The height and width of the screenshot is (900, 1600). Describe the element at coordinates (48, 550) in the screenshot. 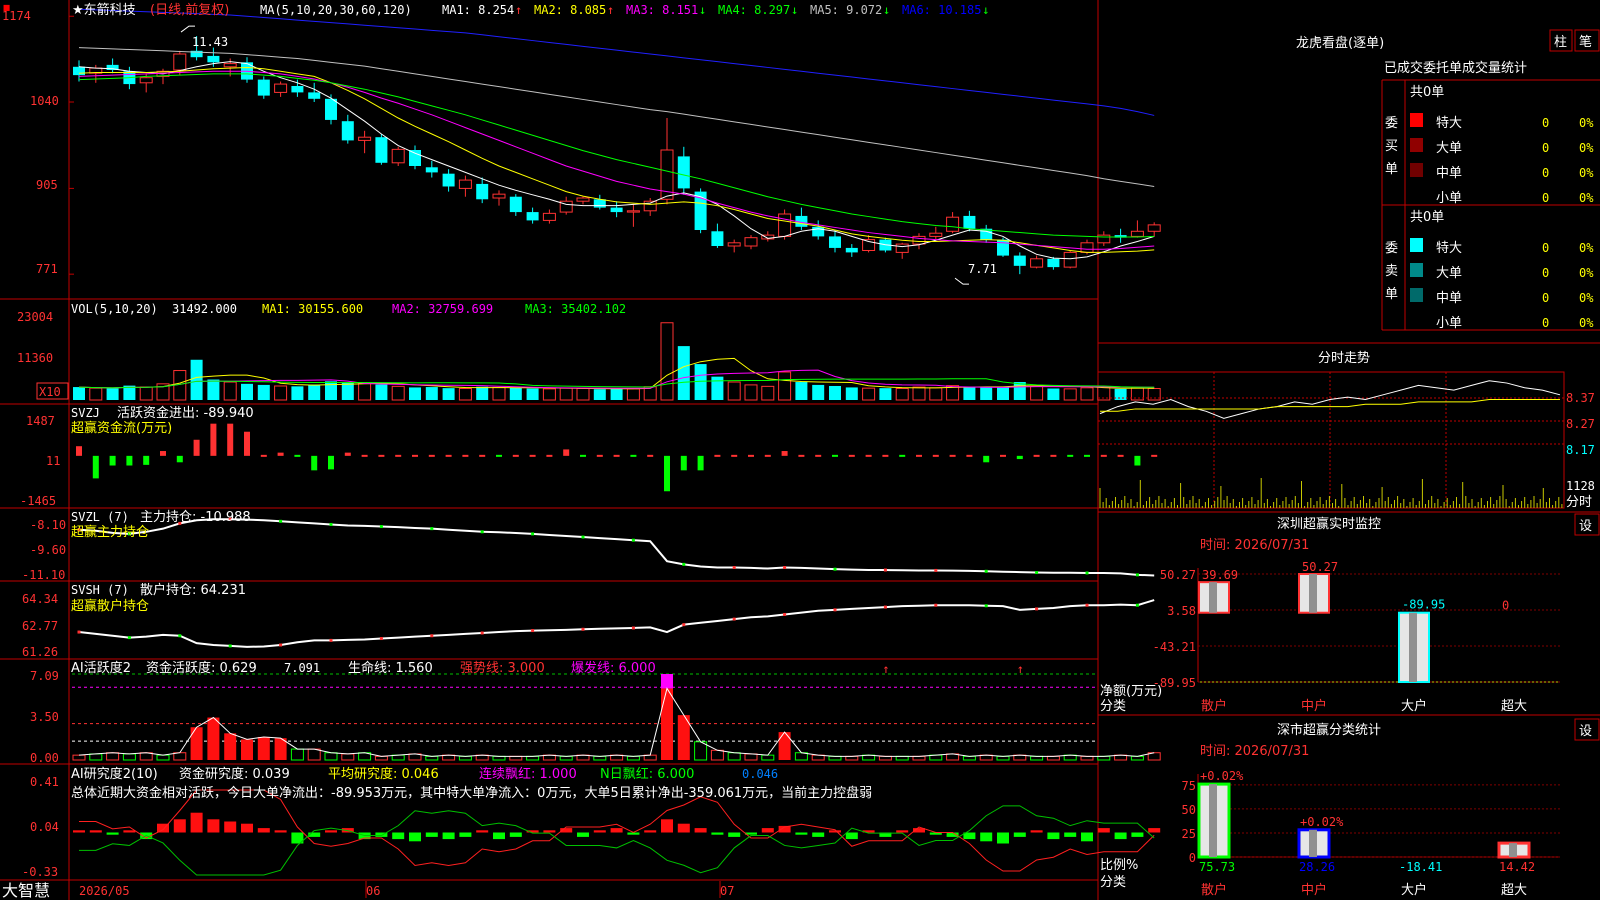

I see `svzl-tick-1: -9.60` at that location.